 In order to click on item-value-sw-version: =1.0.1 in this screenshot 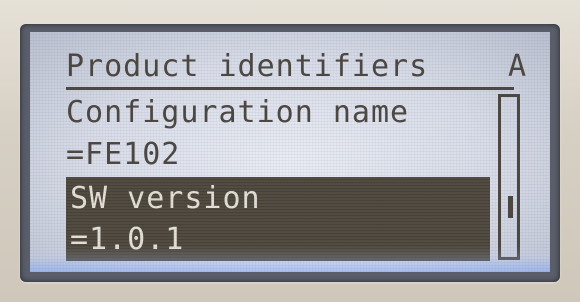, I will do `click(127, 239)`.